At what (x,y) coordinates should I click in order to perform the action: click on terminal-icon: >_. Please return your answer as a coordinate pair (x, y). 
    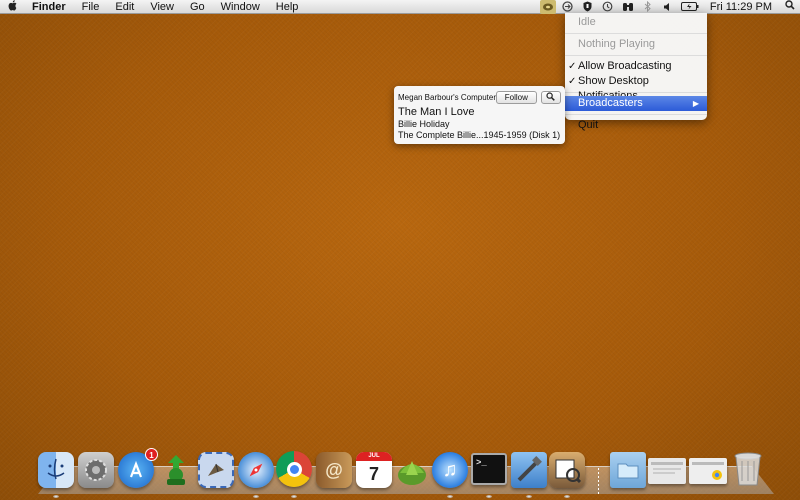
    Looking at the image, I should click on (489, 469).